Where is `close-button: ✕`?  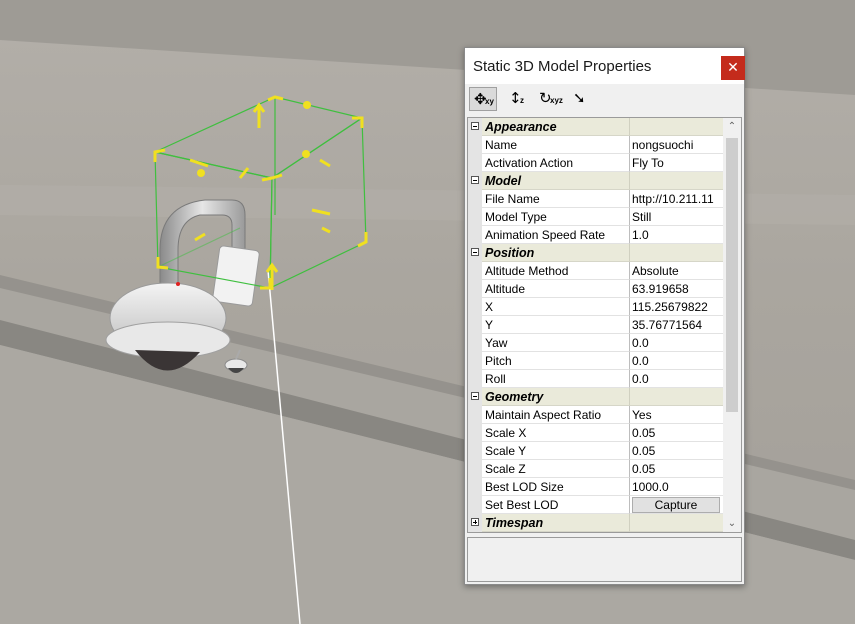 close-button: ✕ is located at coordinates (733, 68).